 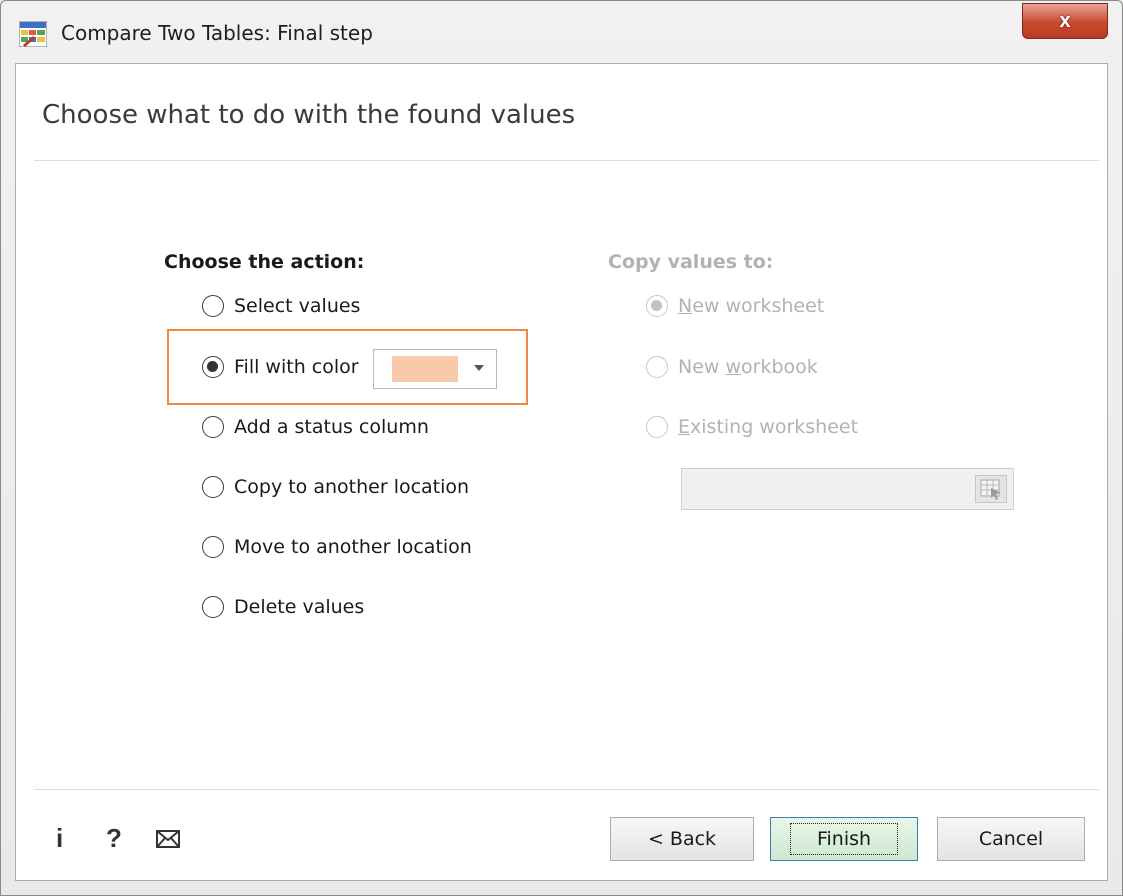 What do you see at coordinates (299, 607) in the screenshot?
I see `radio-label: Delete values` at bounding box center [299, 607].